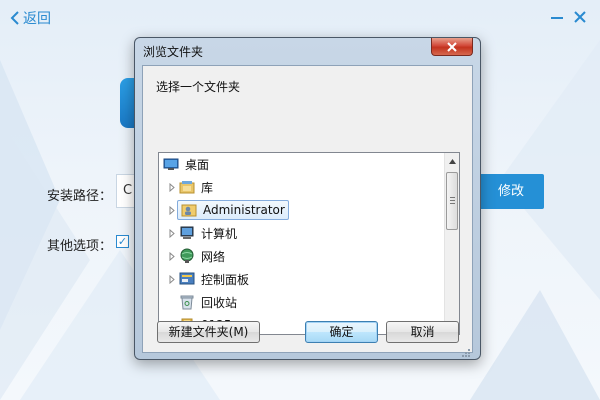 The width and height of the screenshot is (600, 400). I want to click on install-path-label: 安装路径：, so click(80, 196).